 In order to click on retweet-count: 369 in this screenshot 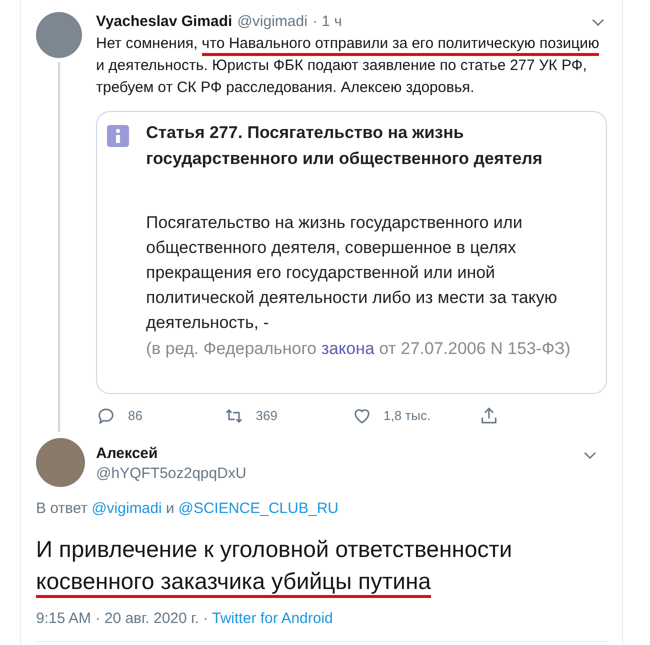, I will do `click(267, 416)`.